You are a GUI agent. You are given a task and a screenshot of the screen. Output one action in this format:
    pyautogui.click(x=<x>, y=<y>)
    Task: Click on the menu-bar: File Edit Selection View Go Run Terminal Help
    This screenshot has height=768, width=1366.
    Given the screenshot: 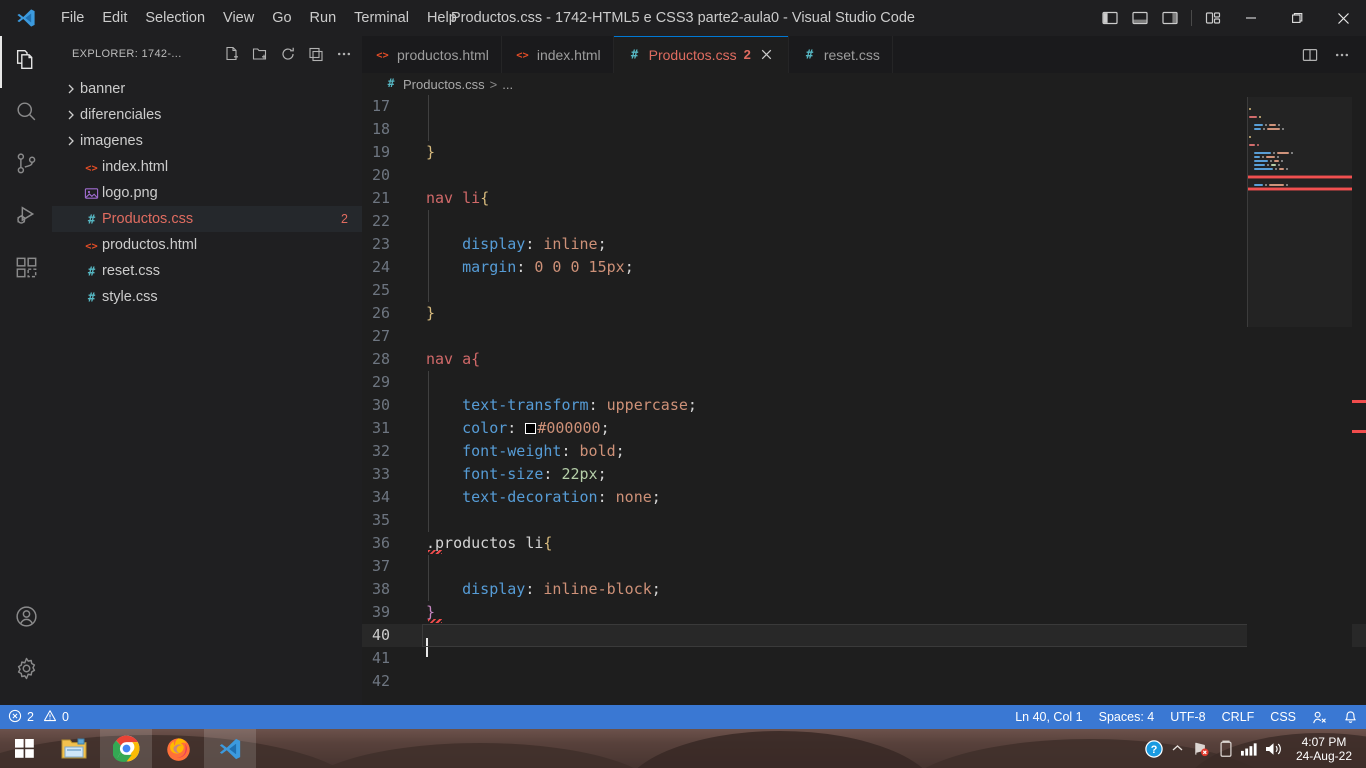 What is the action you would take?
    pyautogui.click(x=259, y=18)
    